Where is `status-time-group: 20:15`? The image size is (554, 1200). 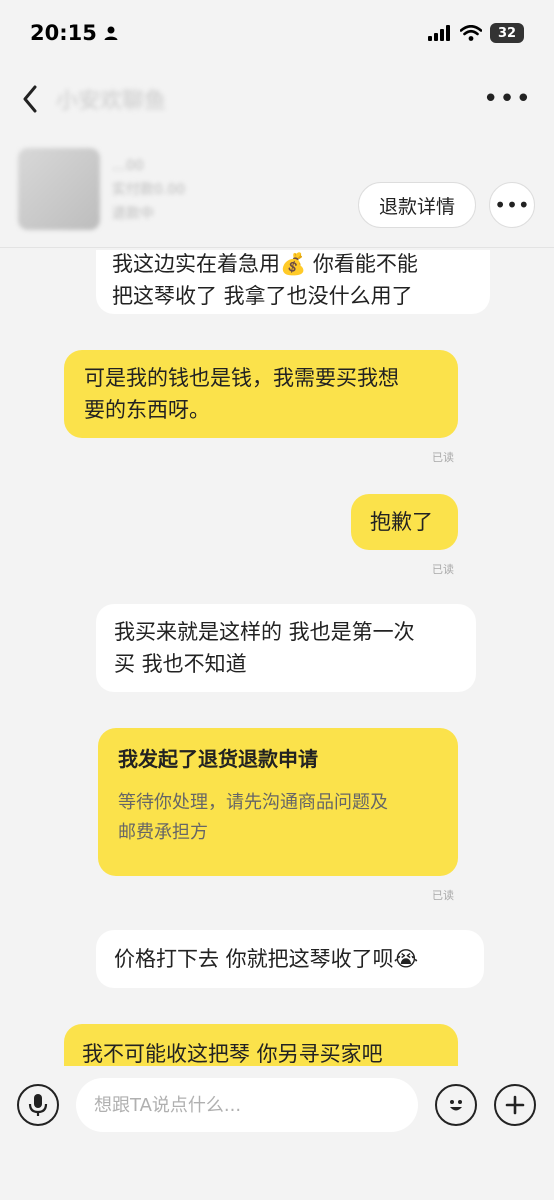
status-time-group: 20:15 is located at coordinates (74, 33).